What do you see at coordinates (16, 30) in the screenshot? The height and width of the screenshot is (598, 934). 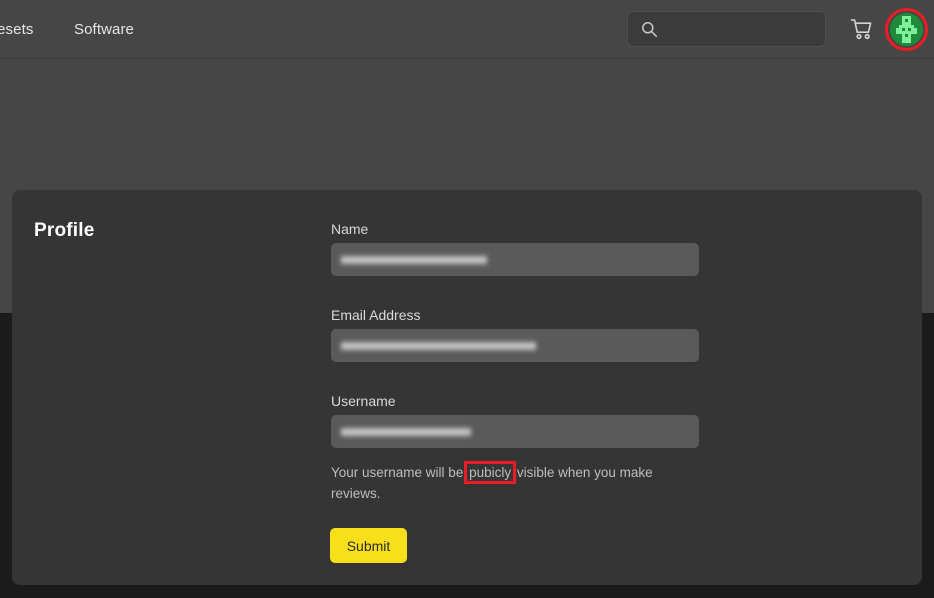 I see `nav-link-presets: resets` at bounding box center [16, 30].